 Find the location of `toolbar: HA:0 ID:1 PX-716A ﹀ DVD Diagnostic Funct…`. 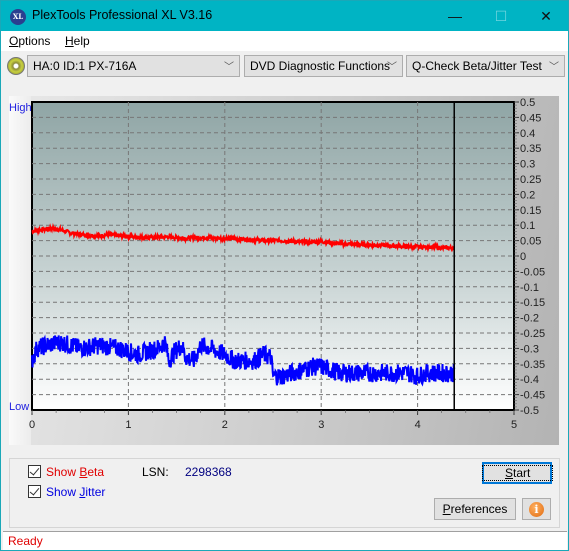

toolbar: HA:0 ID:1 PX-716A ﹀ DVD Diagnostic Funct… is located at coordinates (284, 66).